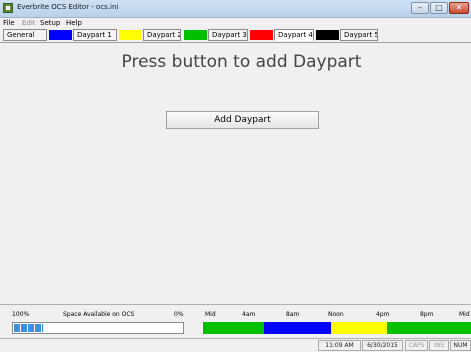 Image resolution: width=471 pixels, height=352 pixels. Describe the element at coordinates (382, 345) in the screenshot. I see `status-date: 6/30/2015` at that location.